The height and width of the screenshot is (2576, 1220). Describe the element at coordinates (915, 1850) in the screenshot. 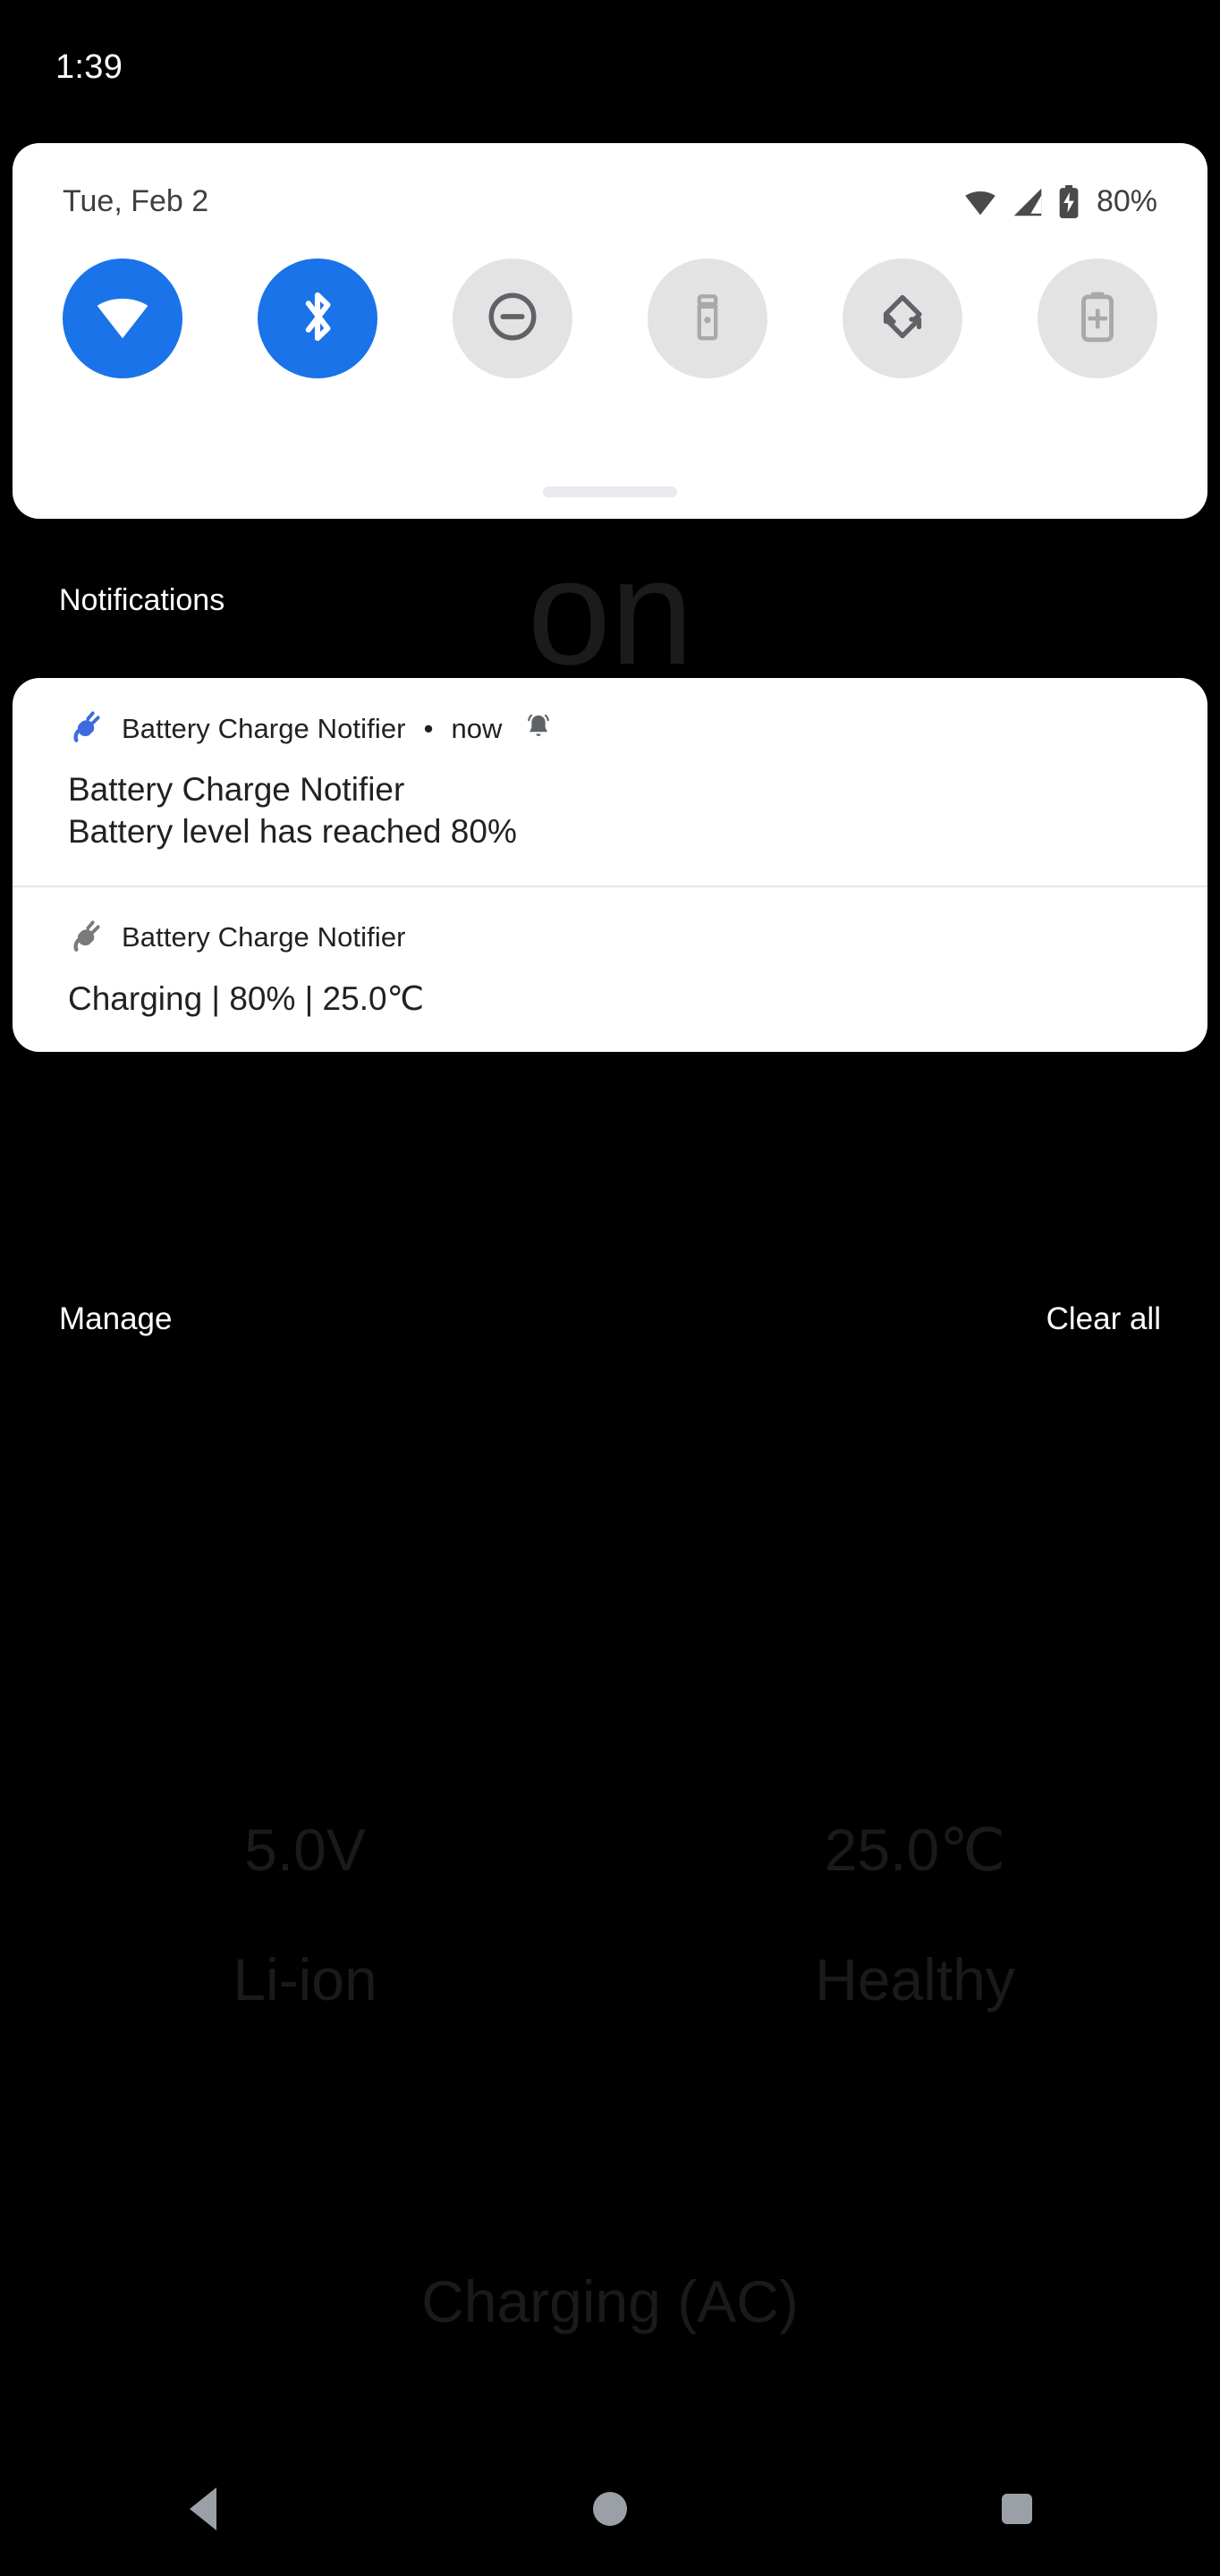

I see `background-temperature: 25.0℃` at that location.